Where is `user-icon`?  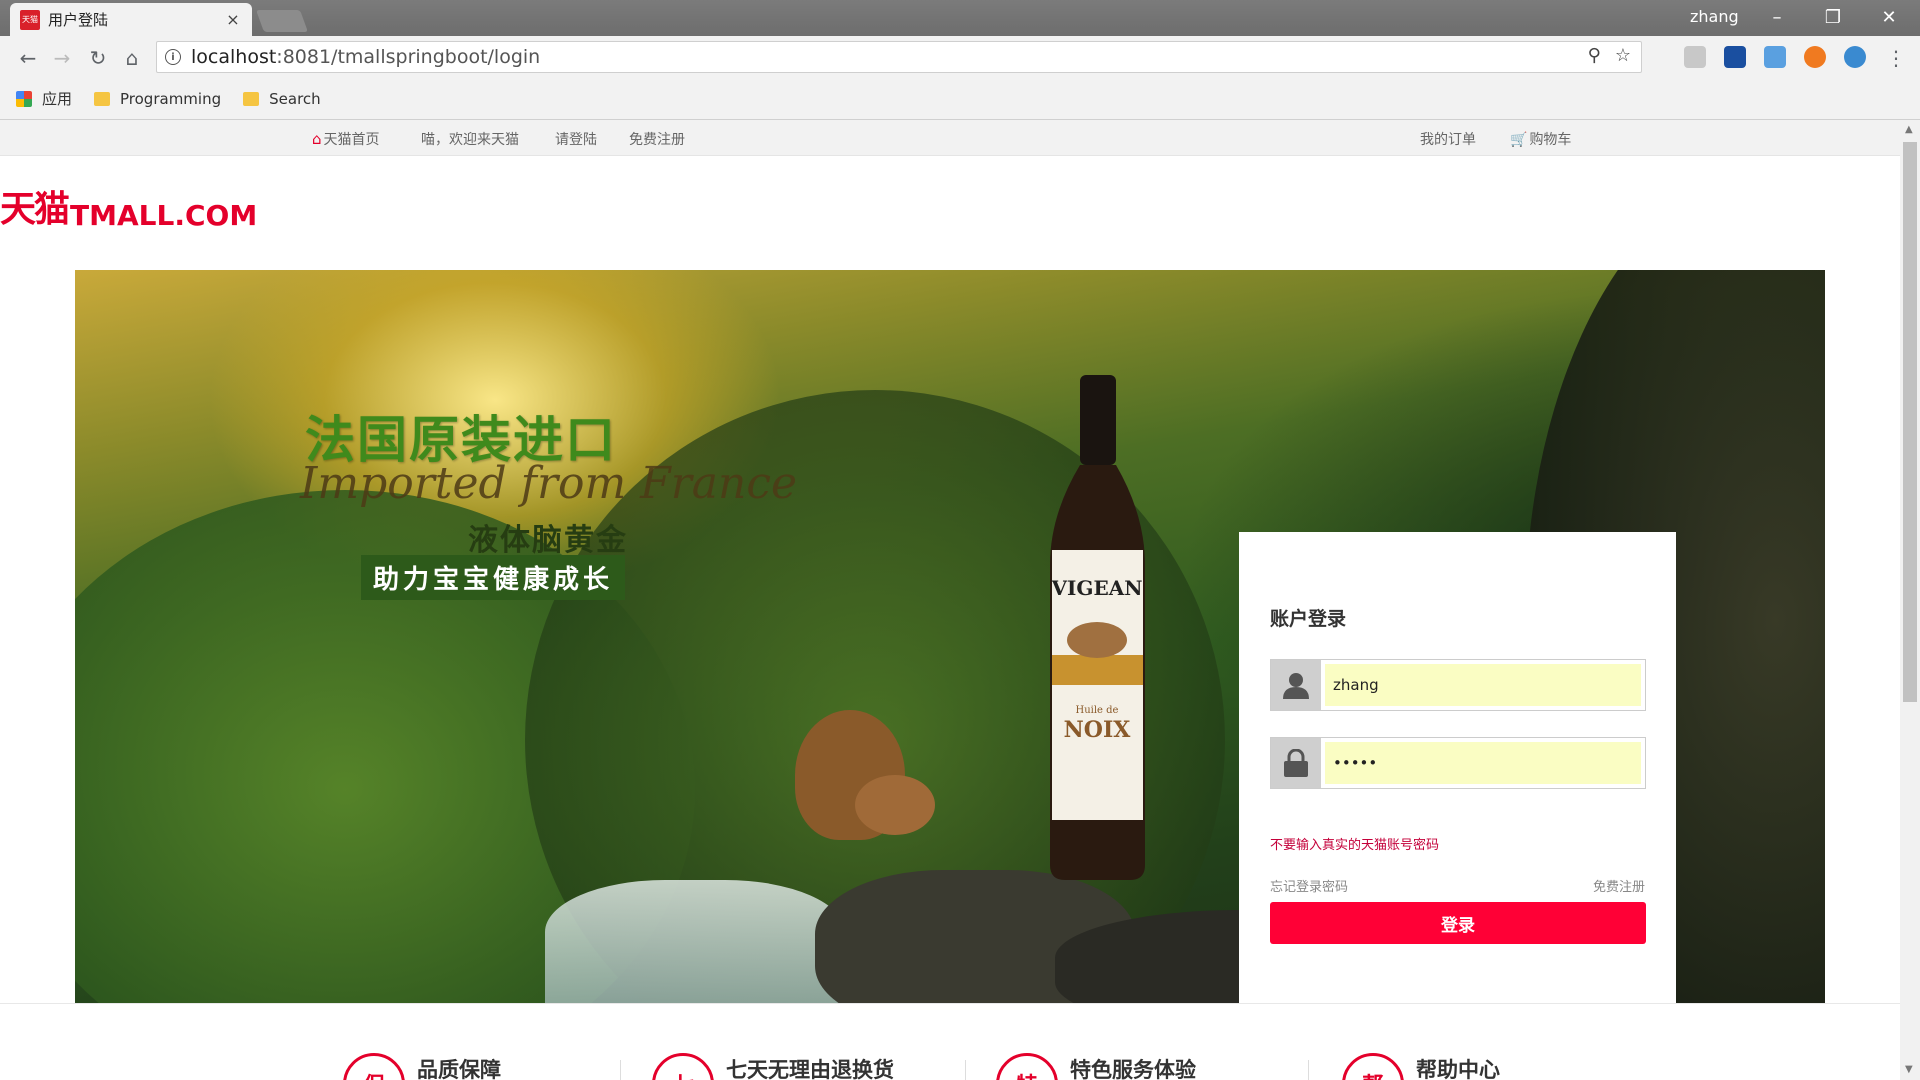
user-icon is located at coordinates (1296, 685).